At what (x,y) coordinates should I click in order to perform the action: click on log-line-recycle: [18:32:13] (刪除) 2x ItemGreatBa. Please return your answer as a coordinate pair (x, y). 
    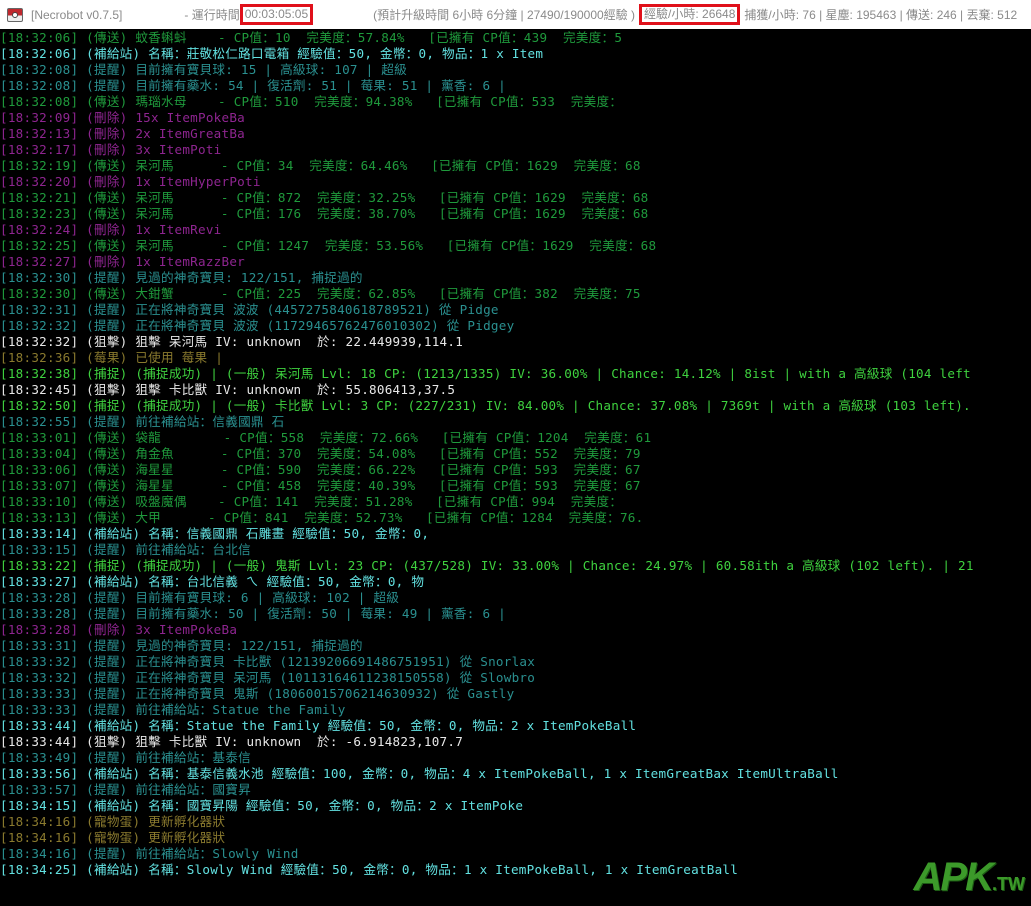
    Looking at the image, I should click on (122, 133).